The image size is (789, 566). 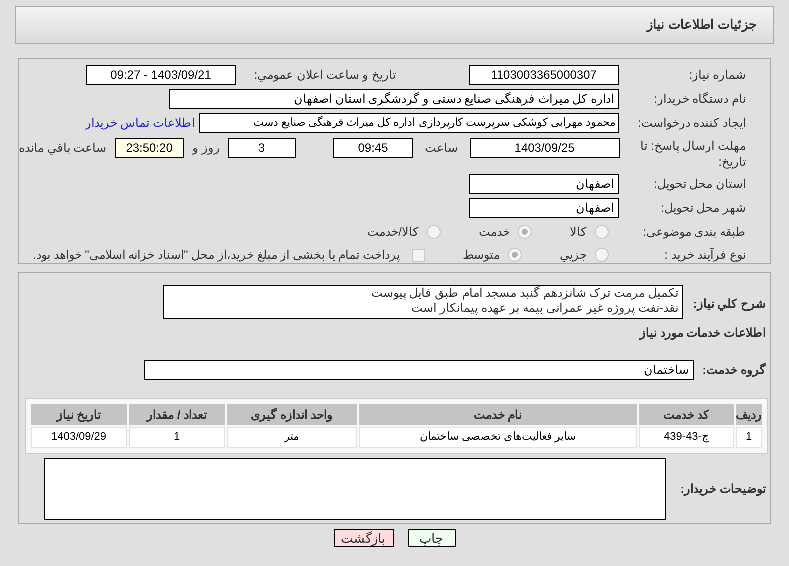 What do you see at coordinates (79, 414) in the screenshot?
I see `column-header: تاریخ نیاز` at bounding box center [79, 414].